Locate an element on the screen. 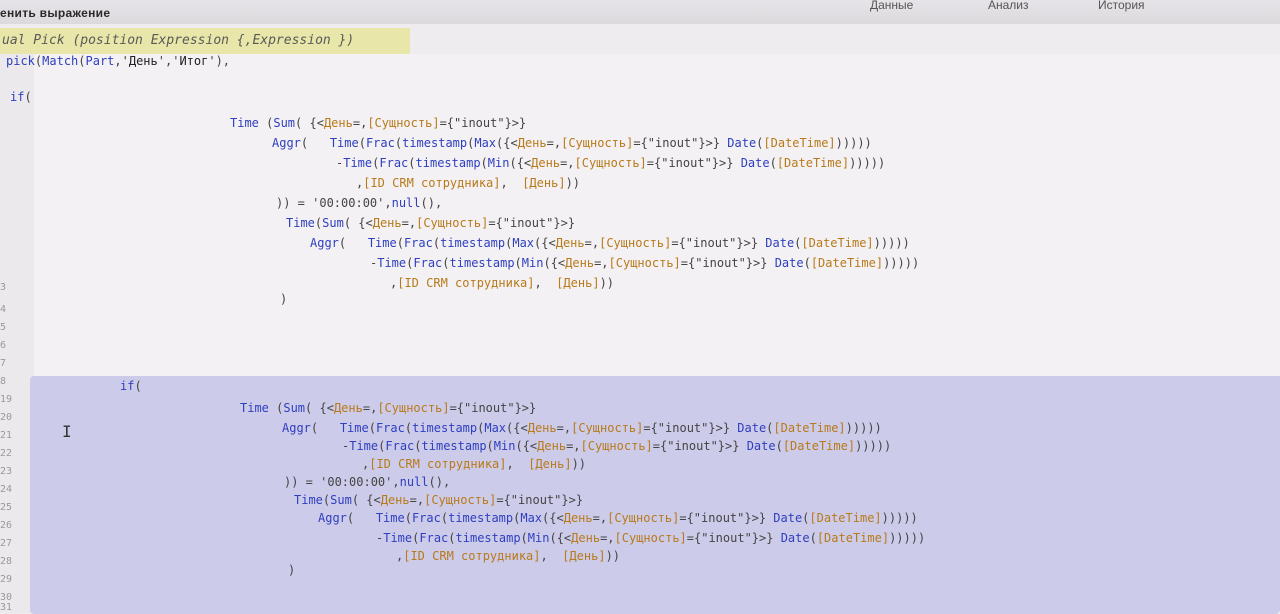 Image resolution: width=1280 pixels, height=614 pixels. code-token: , is located at coordinates (545, 283).